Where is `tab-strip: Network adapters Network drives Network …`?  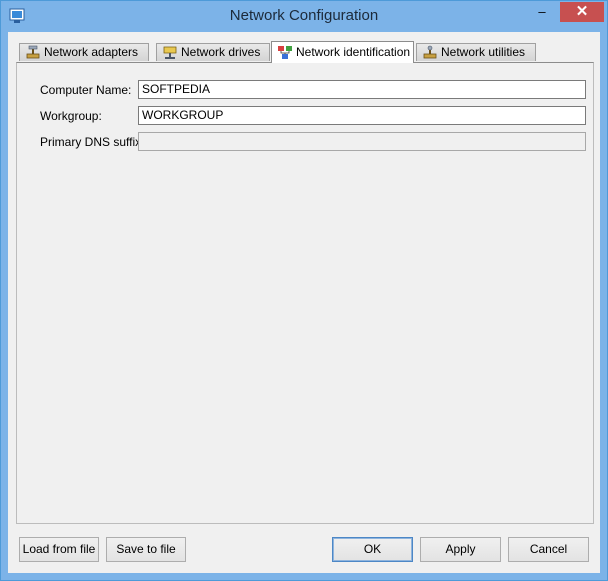
tab-strip: Network adapters Network drives Network … is located at coordinates (306, 52).